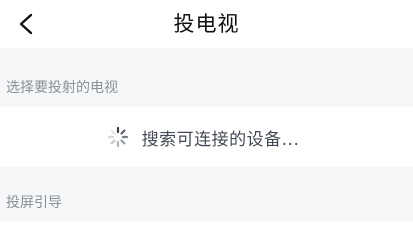 Image resolution: width=413 pixels, height=252 pixels. I want to click on page-title: 投电视, so click(206, 24).